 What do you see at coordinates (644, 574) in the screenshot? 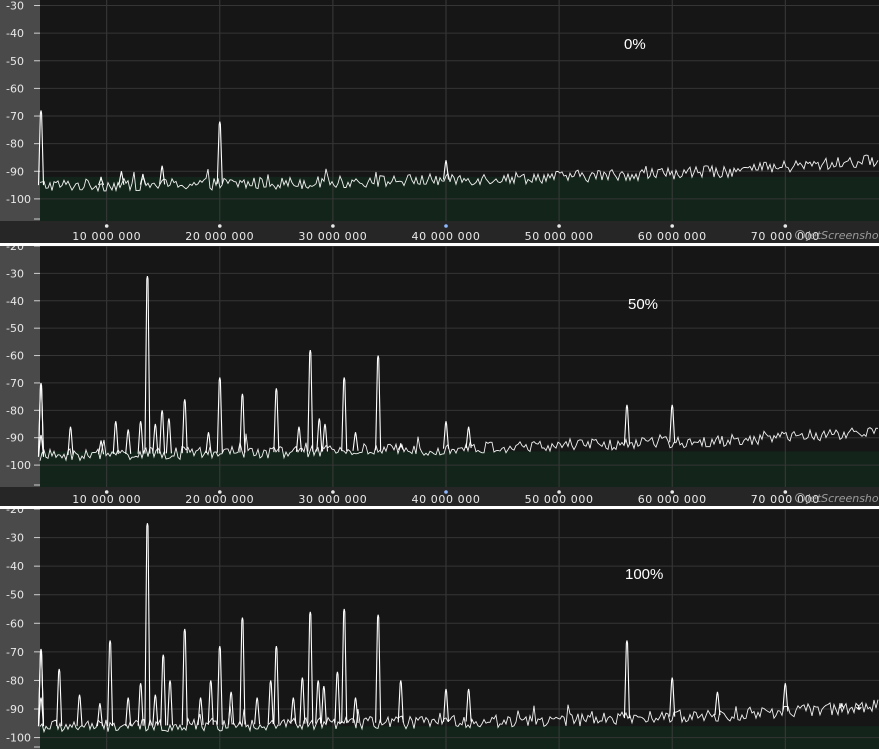
I see `level-label-2: 100%` at bounding box center [644, 574].